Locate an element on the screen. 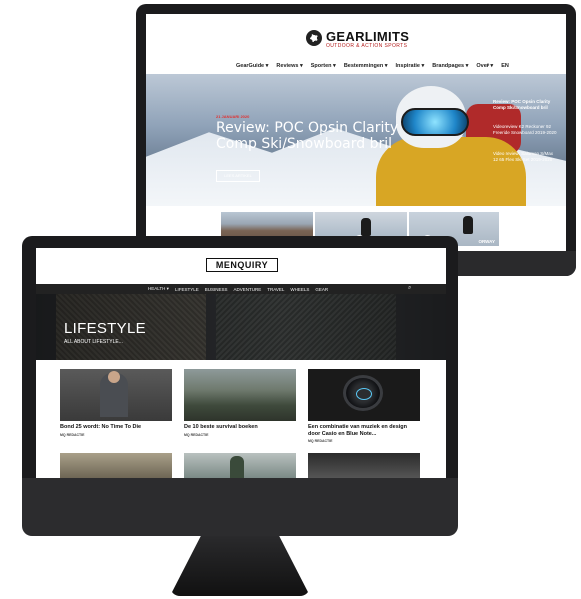  gearlimits-logo: GEARLIMITS OUTDOOR & ACTION SPORTS is located at coordinates (366, 41).